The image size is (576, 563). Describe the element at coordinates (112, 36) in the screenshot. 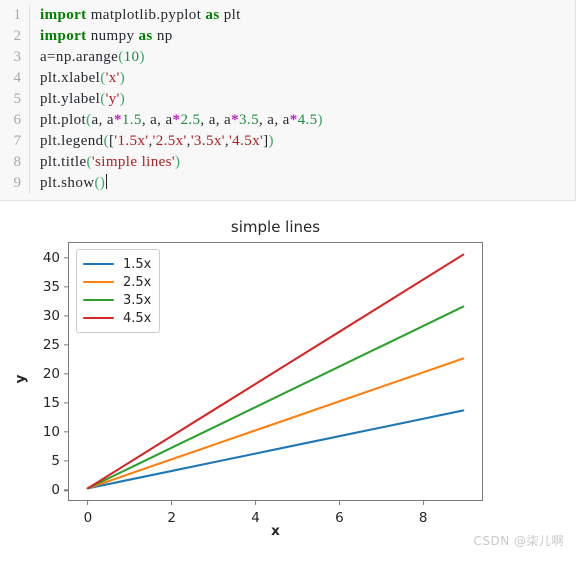

I see `code-token: numpy` at that location.